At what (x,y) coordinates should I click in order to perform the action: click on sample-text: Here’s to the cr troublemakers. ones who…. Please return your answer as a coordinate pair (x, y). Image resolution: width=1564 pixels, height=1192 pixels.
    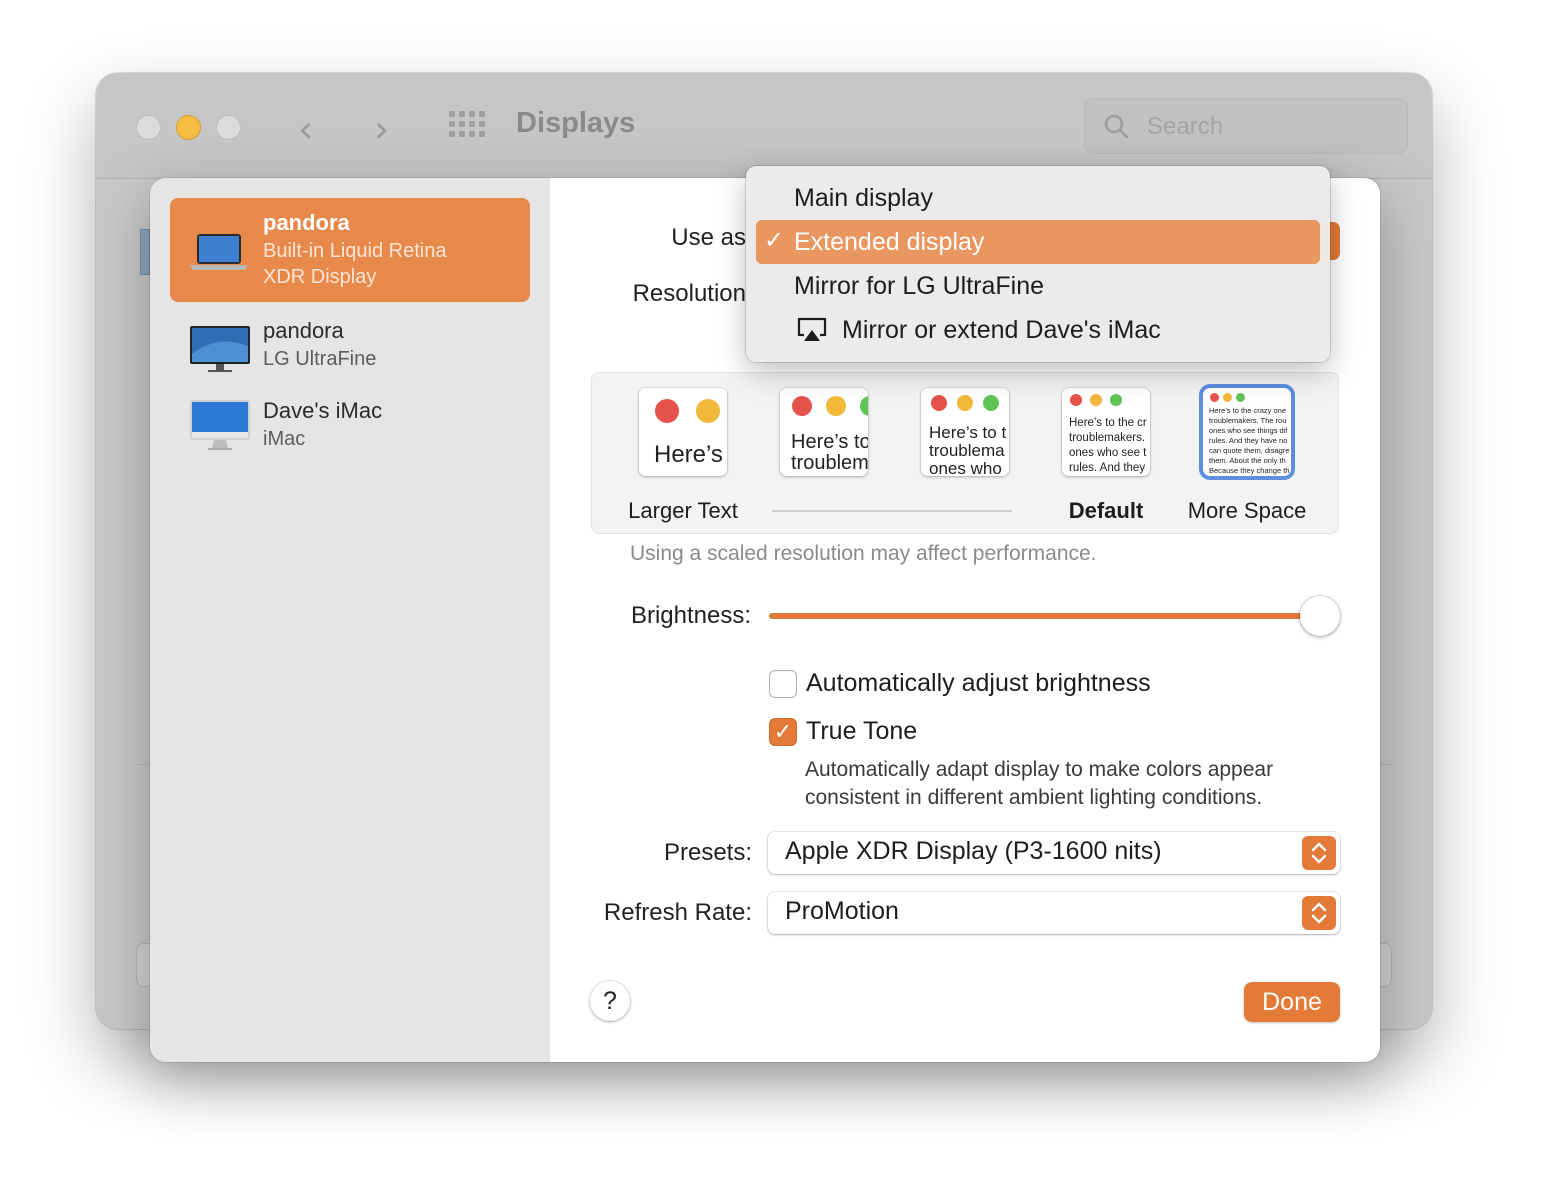
    Looking at the image, I should click on (1108, 445).